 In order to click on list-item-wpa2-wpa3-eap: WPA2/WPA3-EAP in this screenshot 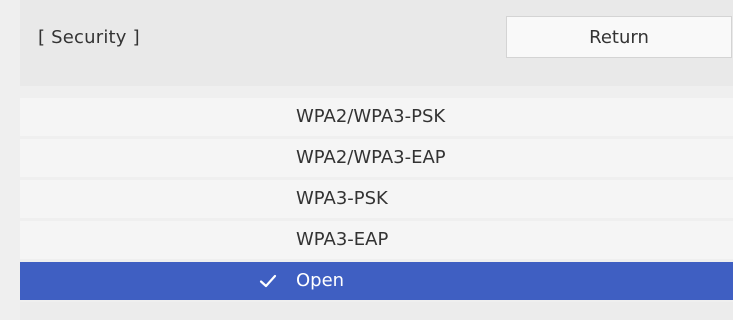, I will do `click(376, 158)`.